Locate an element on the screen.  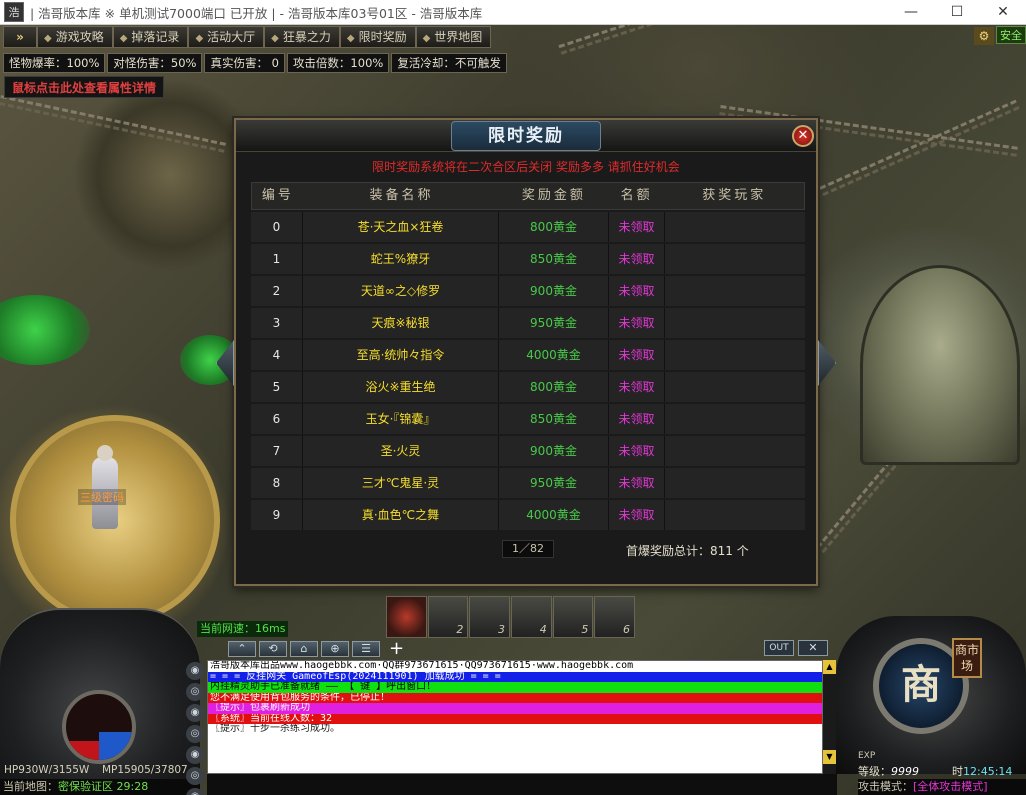
item-name: 浴火※重生绝 is located at coordinates (401, 387).